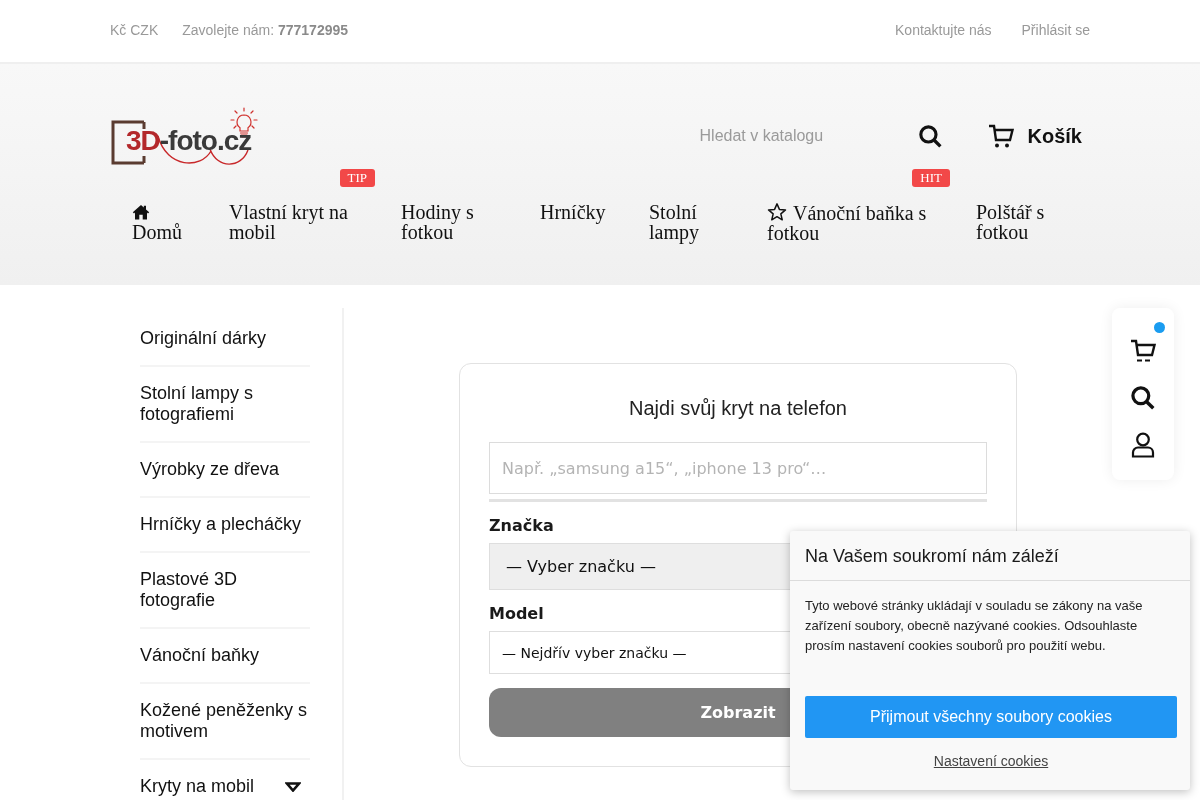  I want to click on nav-link: Polštář s fotkou, so click(1033, 222).